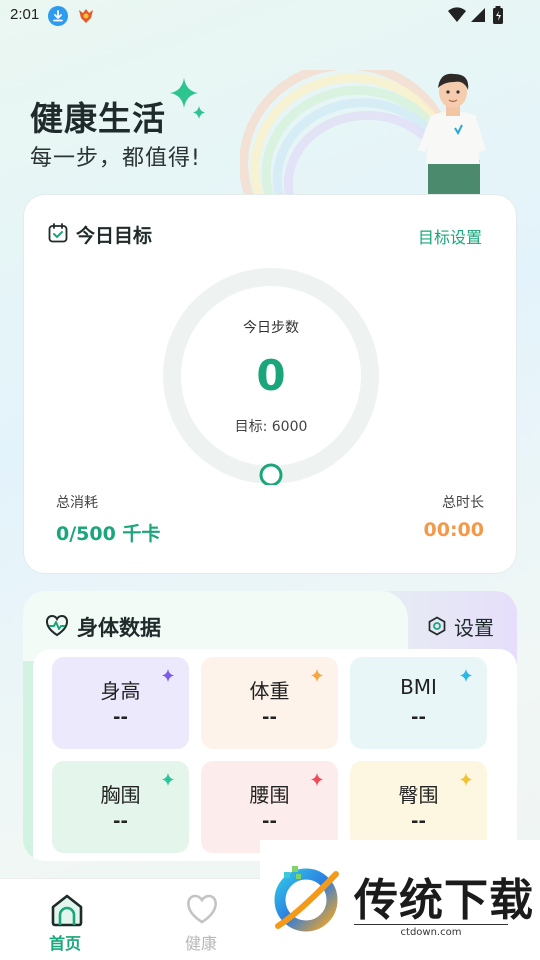  What do you see at coordinates (270, 16) in the screenshot?
I see `status-bar: 2:01` at bounding box center [270, 16].